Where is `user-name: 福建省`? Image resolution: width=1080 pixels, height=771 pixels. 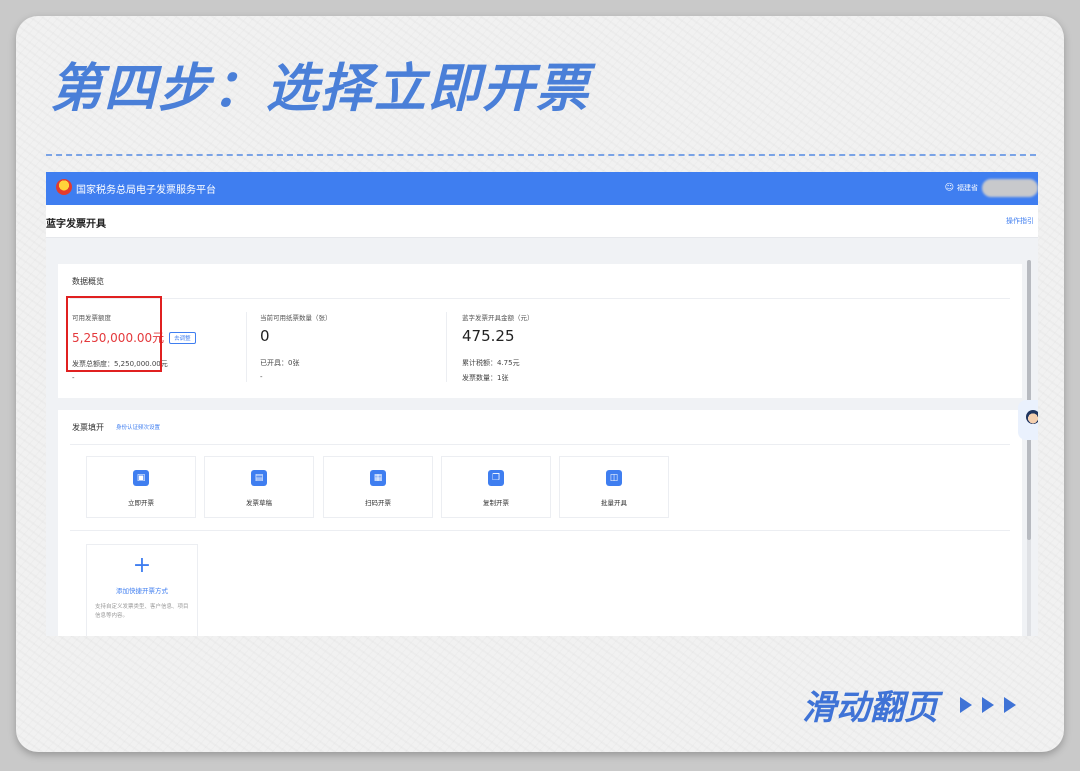 user-name: 福建省 is located at coordinates (967, 188).